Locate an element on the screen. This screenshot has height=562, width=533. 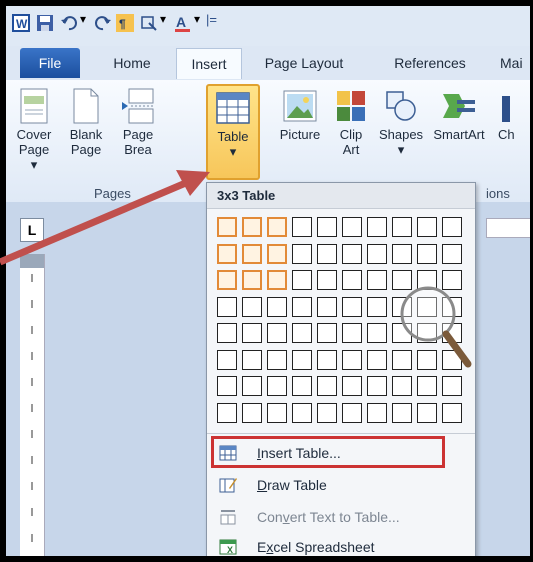
word-logo-icon: W is located at coordinates (21, 23).